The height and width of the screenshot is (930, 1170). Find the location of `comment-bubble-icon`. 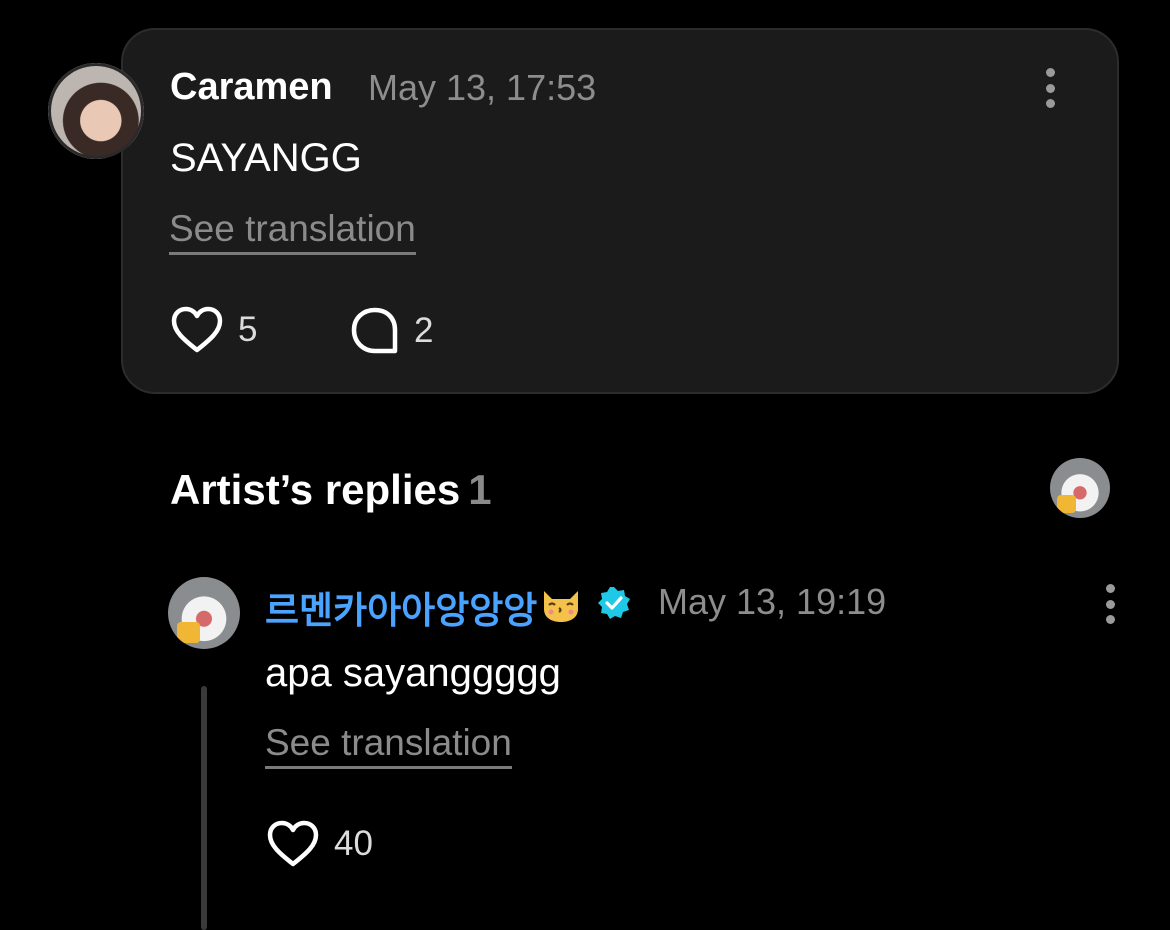

comment-bubble-icon is located at coordinates (374, 330).